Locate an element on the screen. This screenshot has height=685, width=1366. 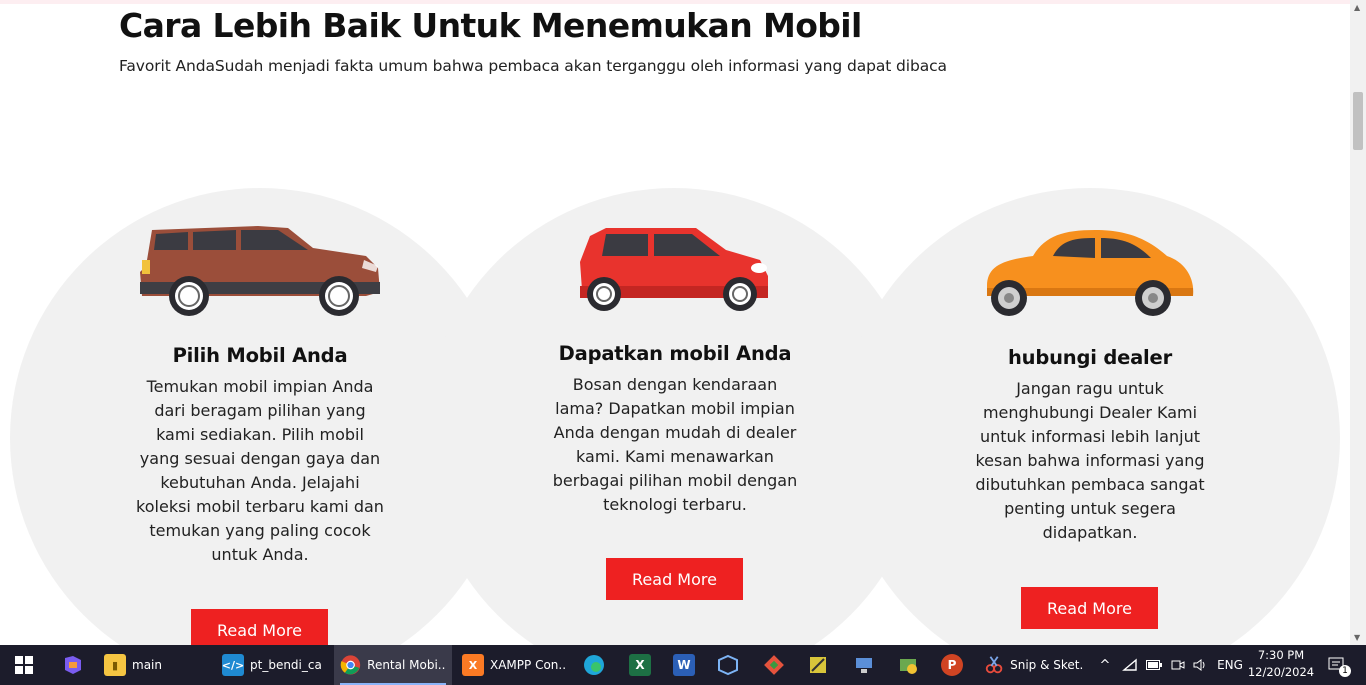
scrollbar-thumb is located at coordinates (1358, 121).